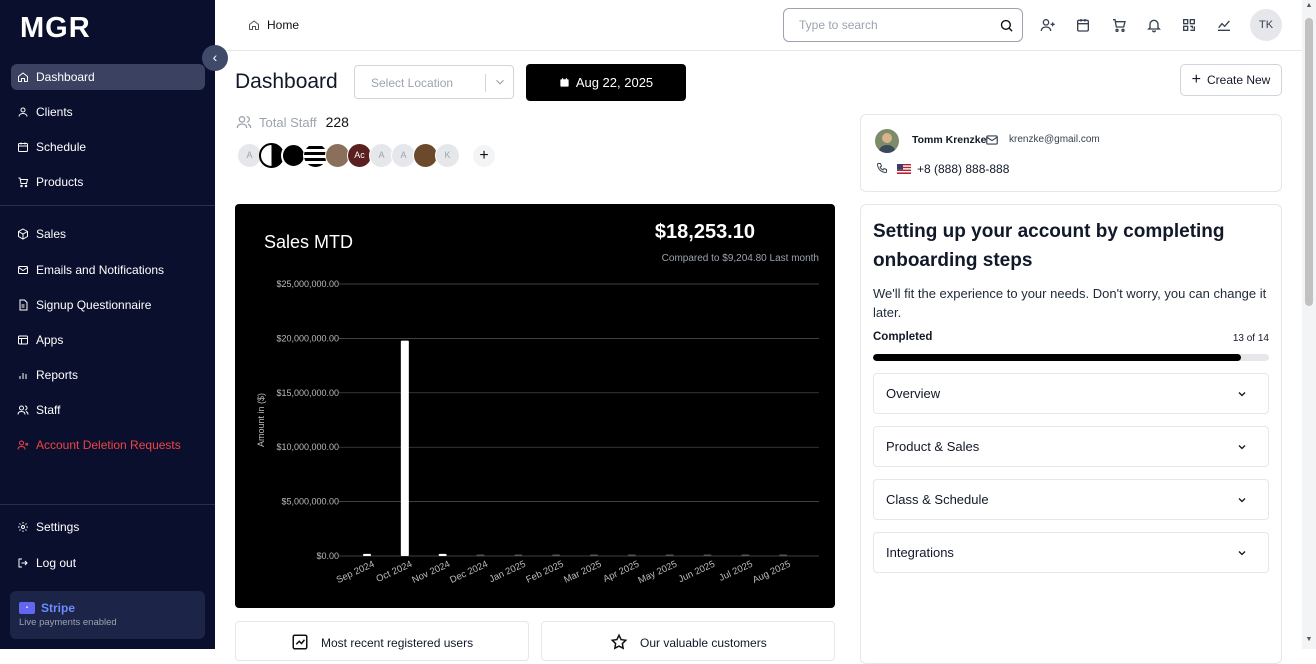 The width and height of the screenshot is (1316, 664). I want to click on sidebar-item-label: Clients, so click(54, 112).